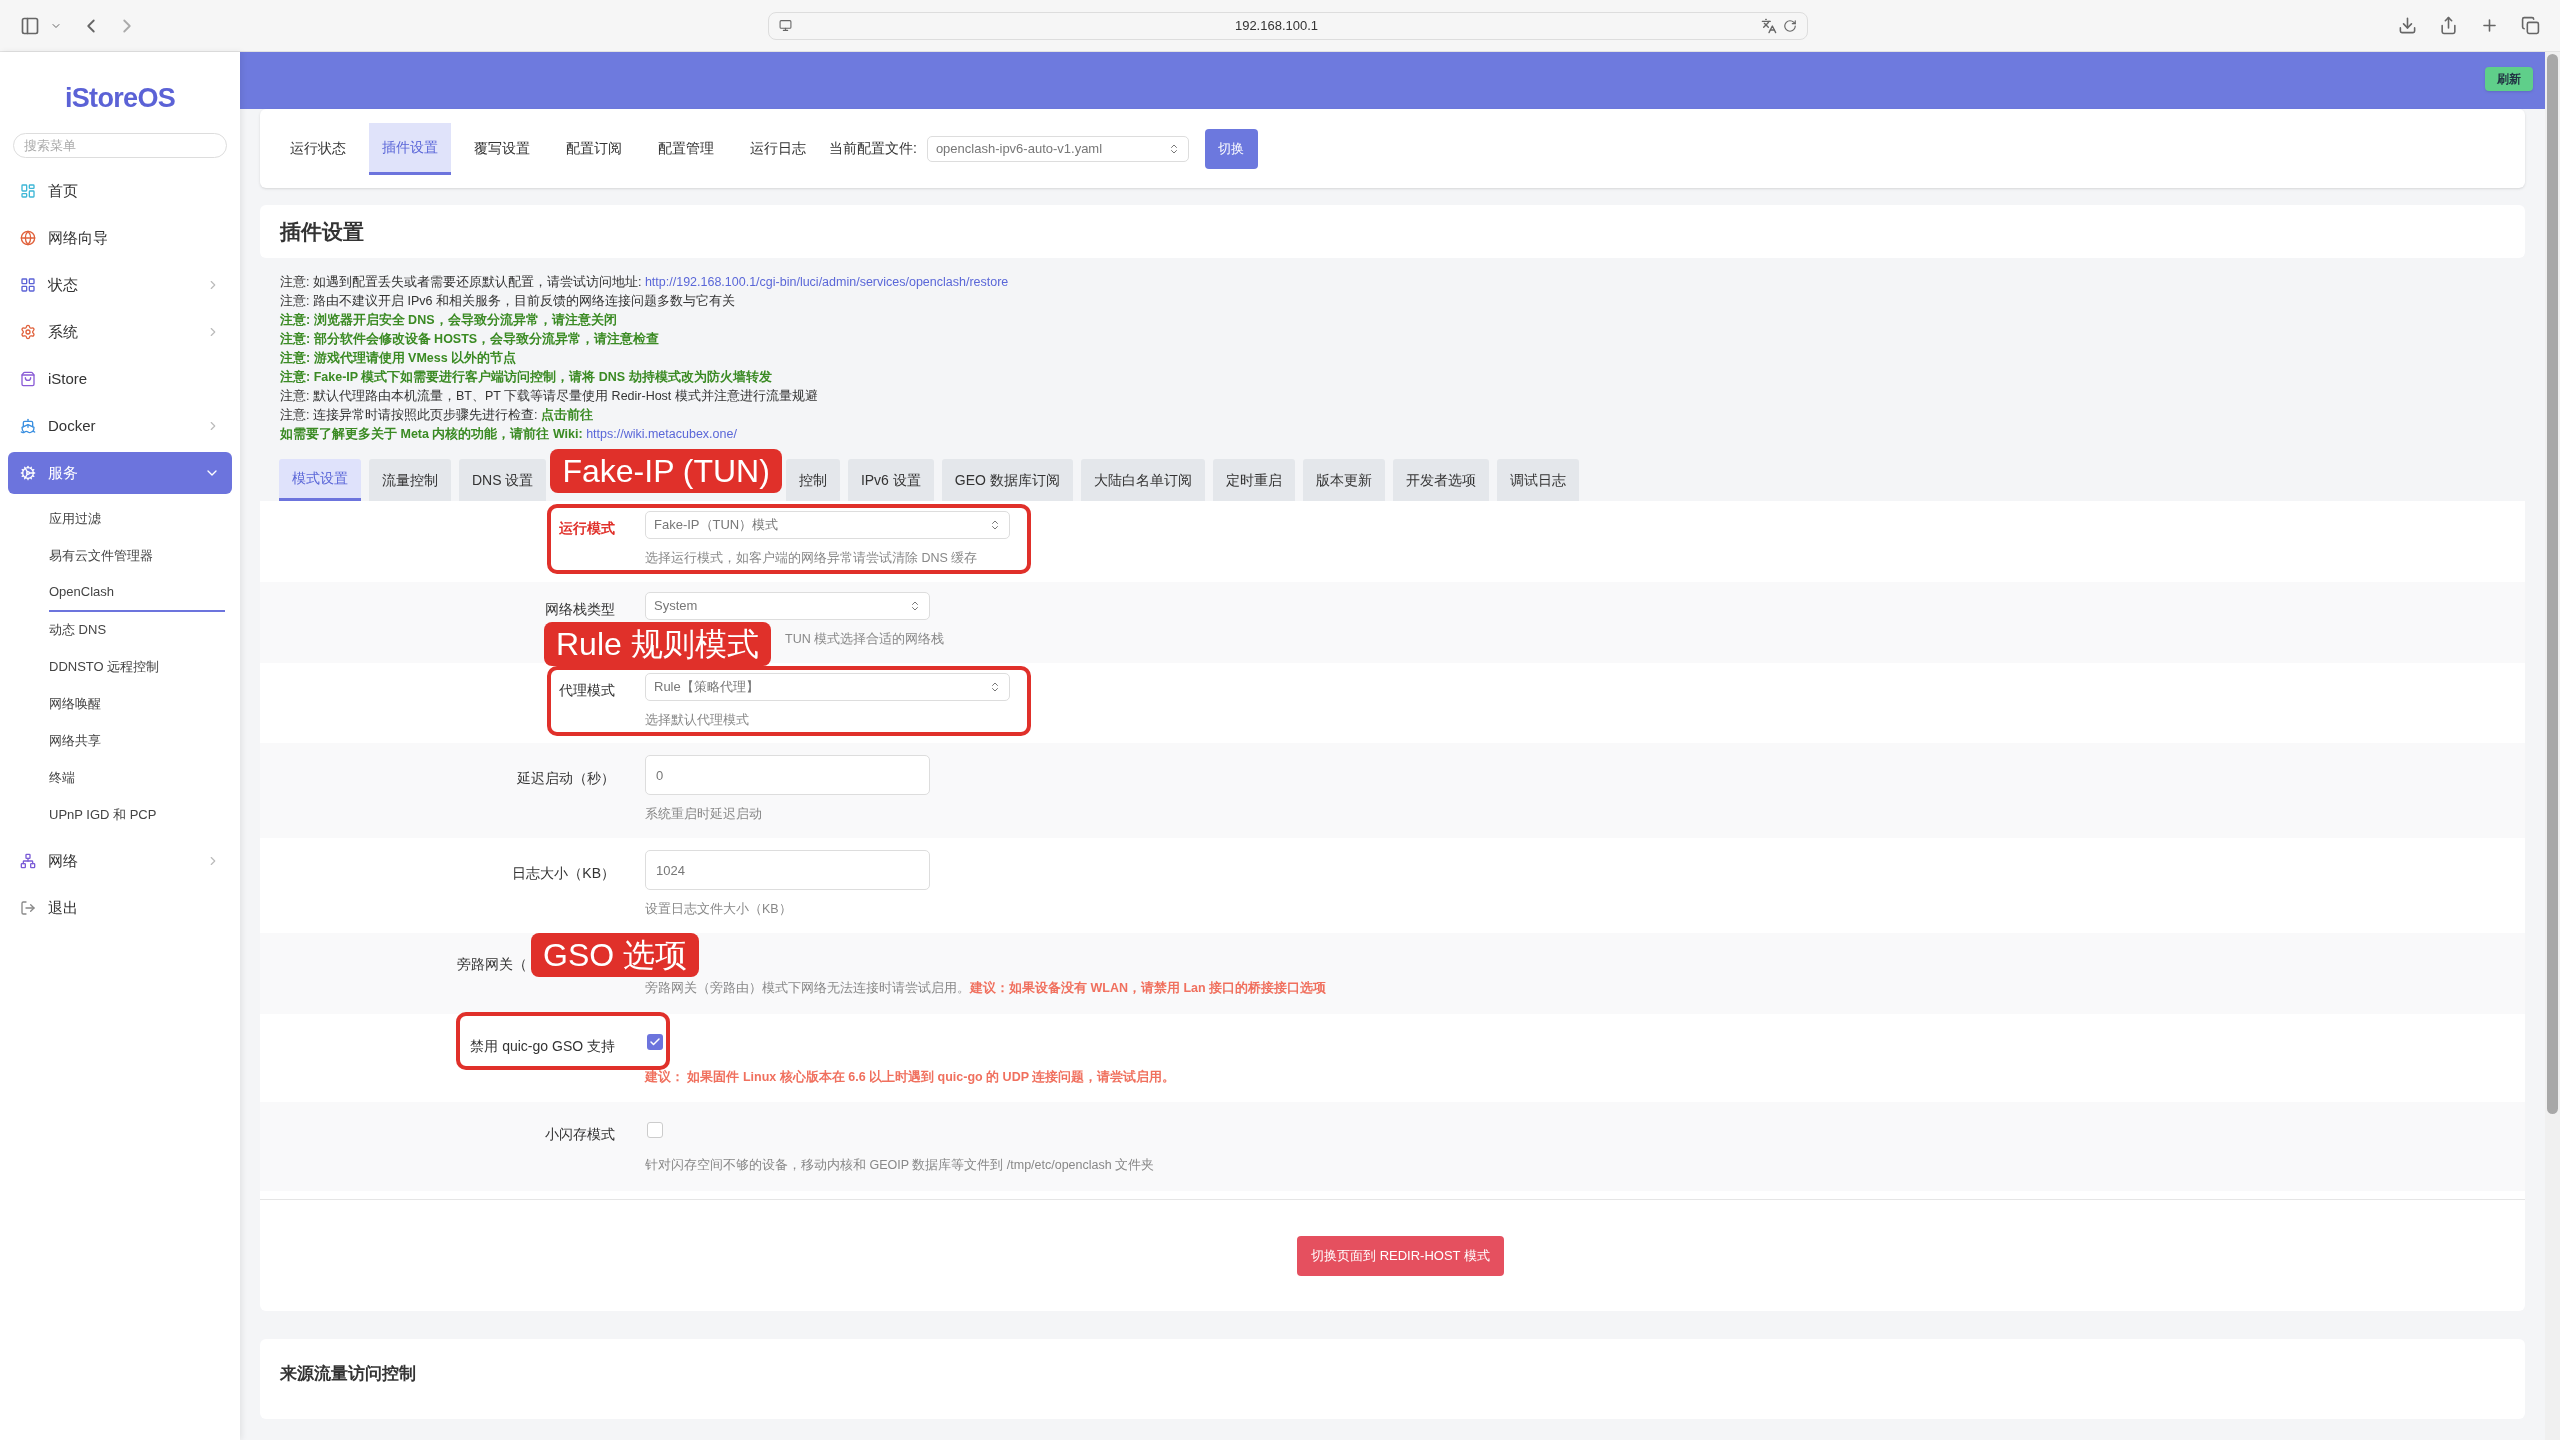 The image size is (2560, 1440). What do you see at coordinates (686, 148) in the screenshot?
I see `top-tab: 配置管理` at bounding box center [686, 148].